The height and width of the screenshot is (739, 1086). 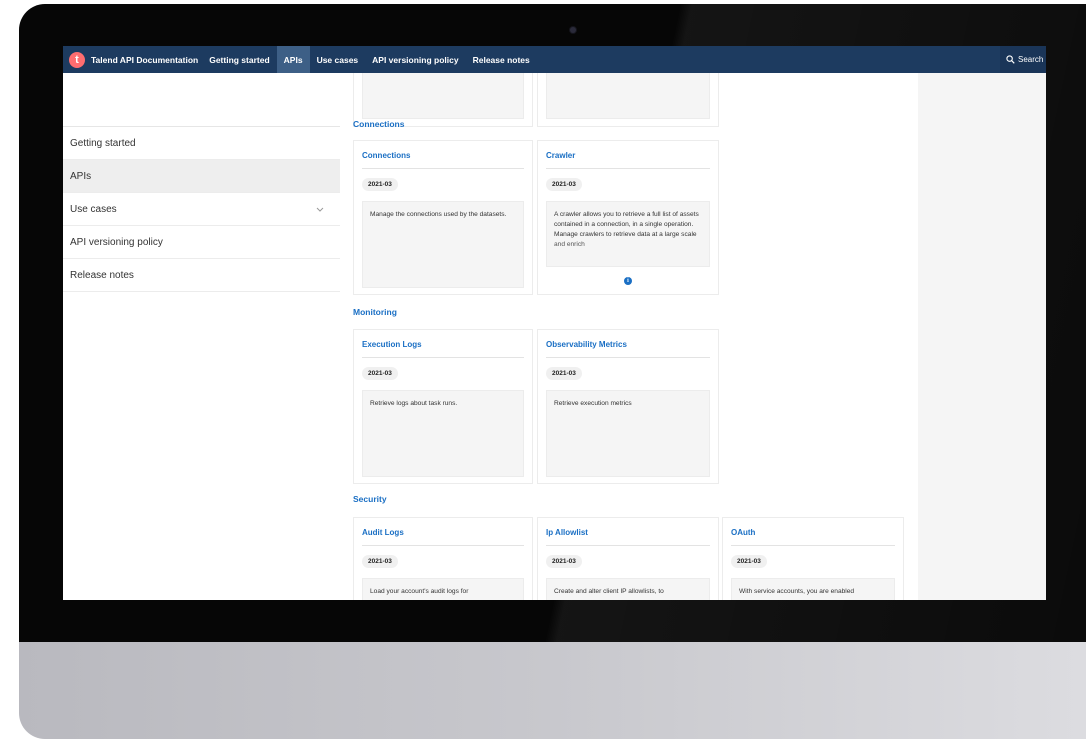 I want to click on sidebar-item-release-notes: Release notes, so click(x=201, y=275).